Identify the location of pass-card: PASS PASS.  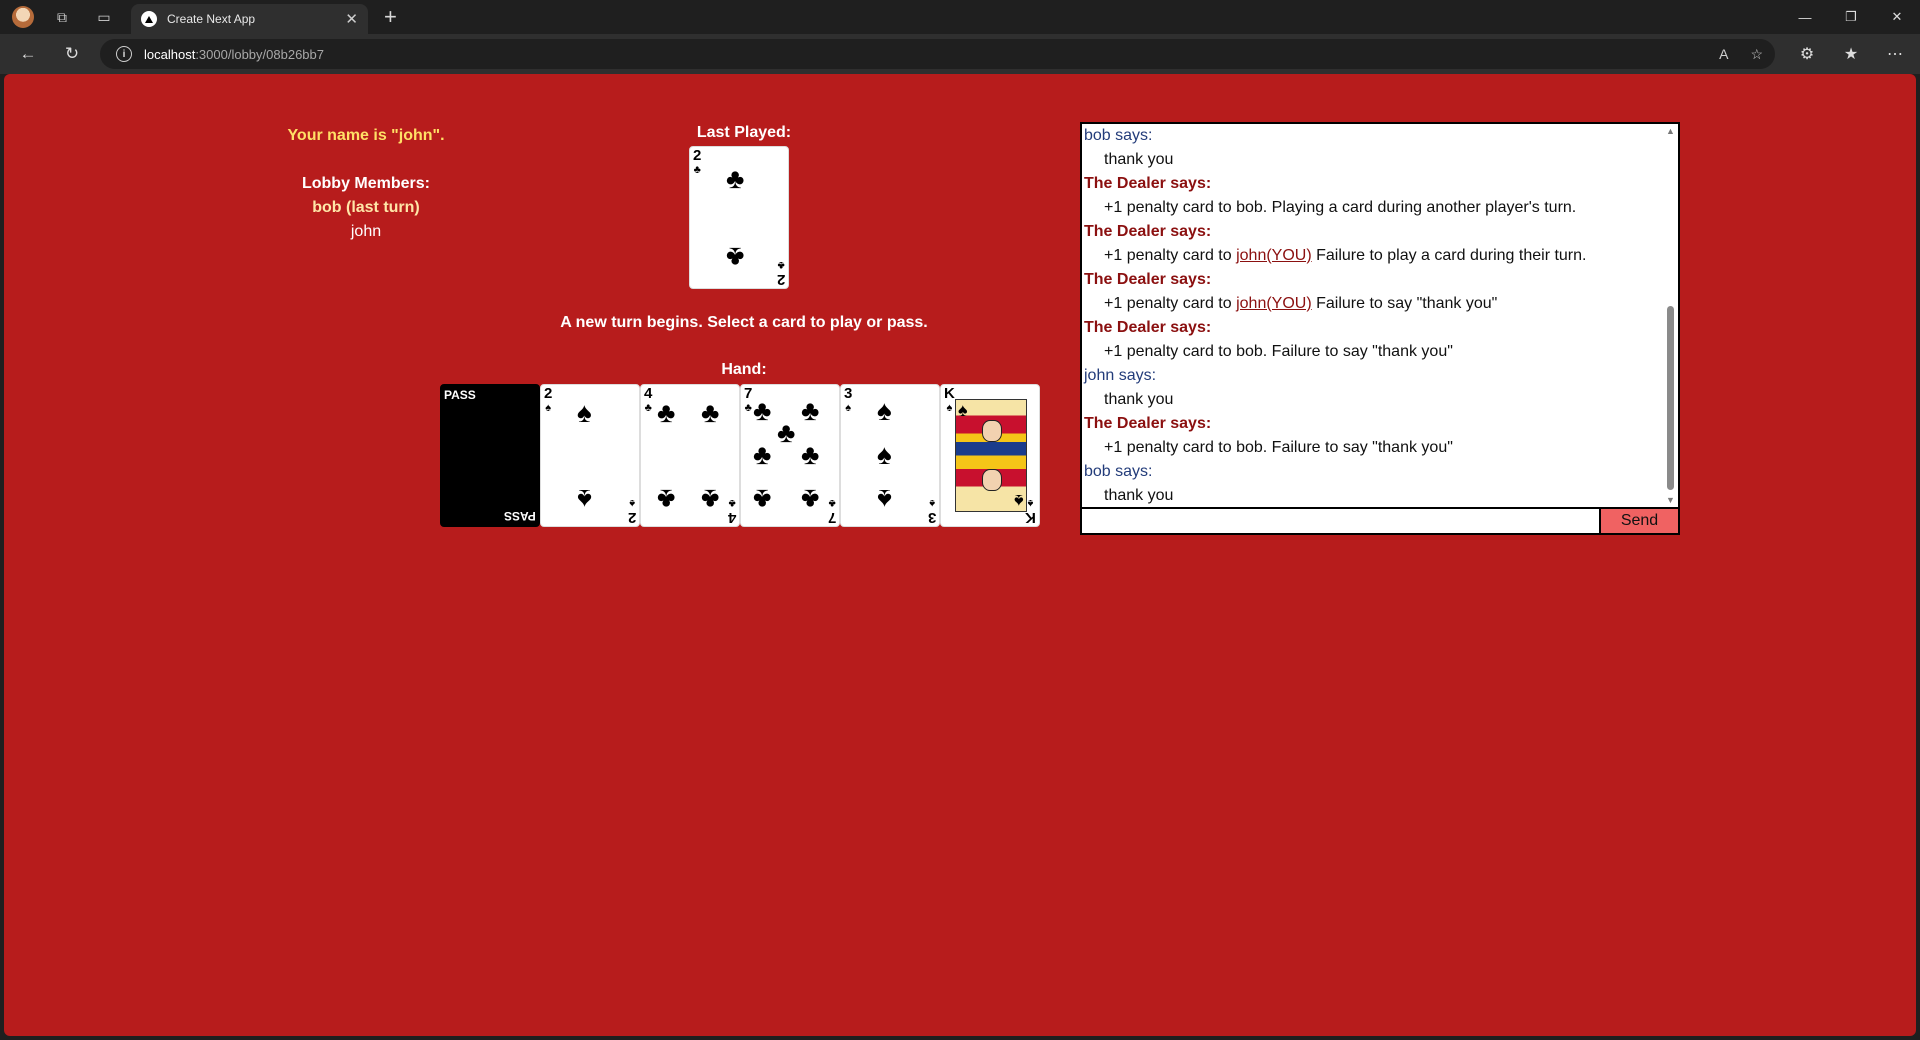
(490, 455).